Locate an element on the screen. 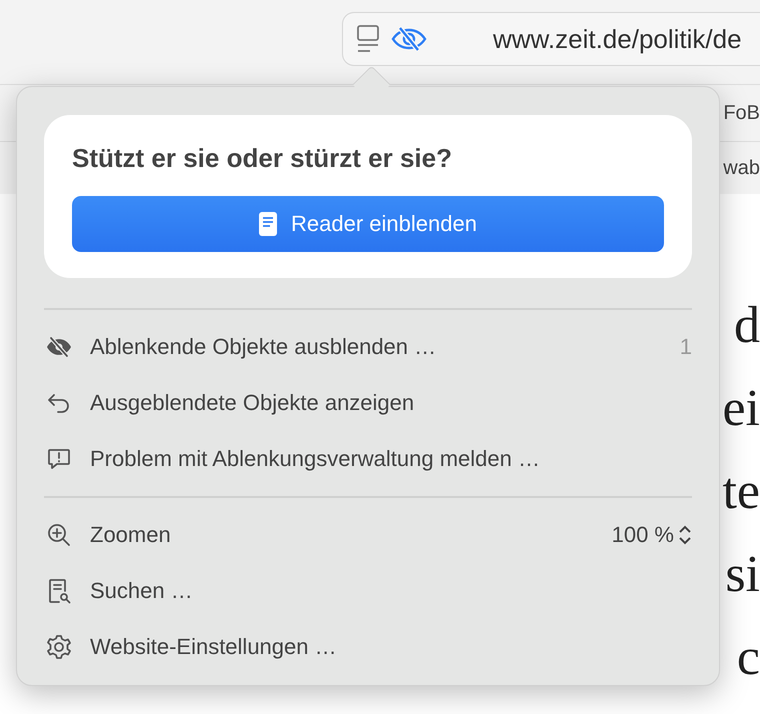 This screenshot has width=760, height=714. document-icon is located at coordinates (268, 224).